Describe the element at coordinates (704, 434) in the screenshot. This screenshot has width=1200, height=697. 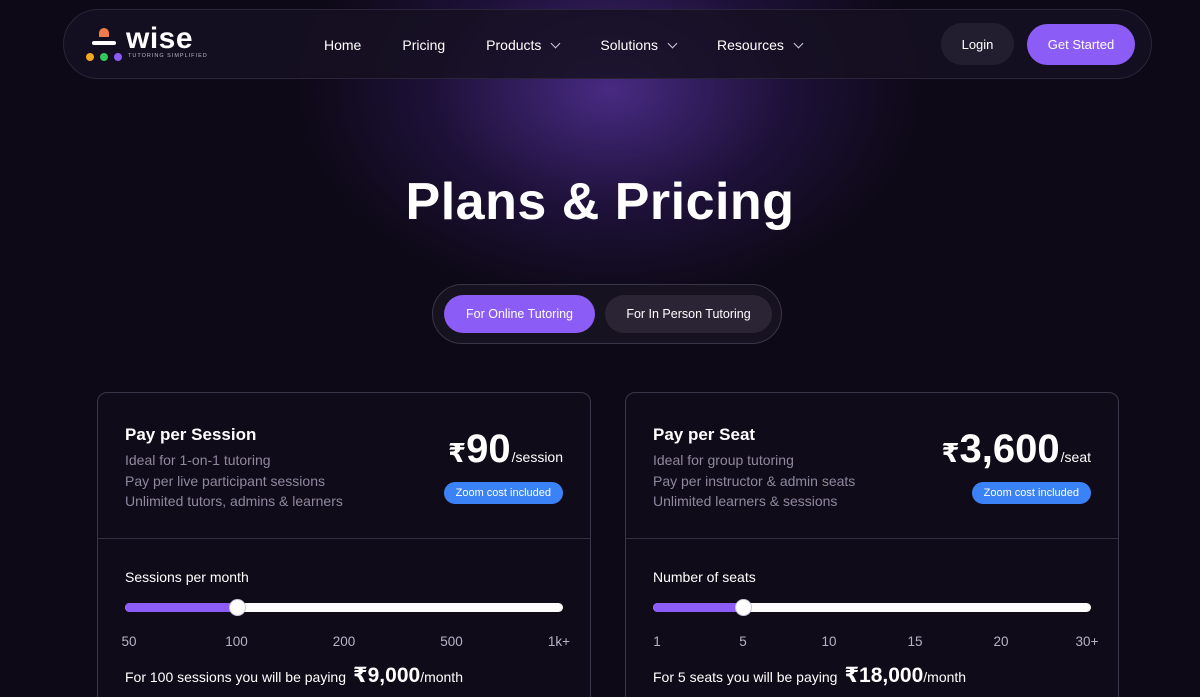
I see `plan-title: Pay per Seat` at that location.